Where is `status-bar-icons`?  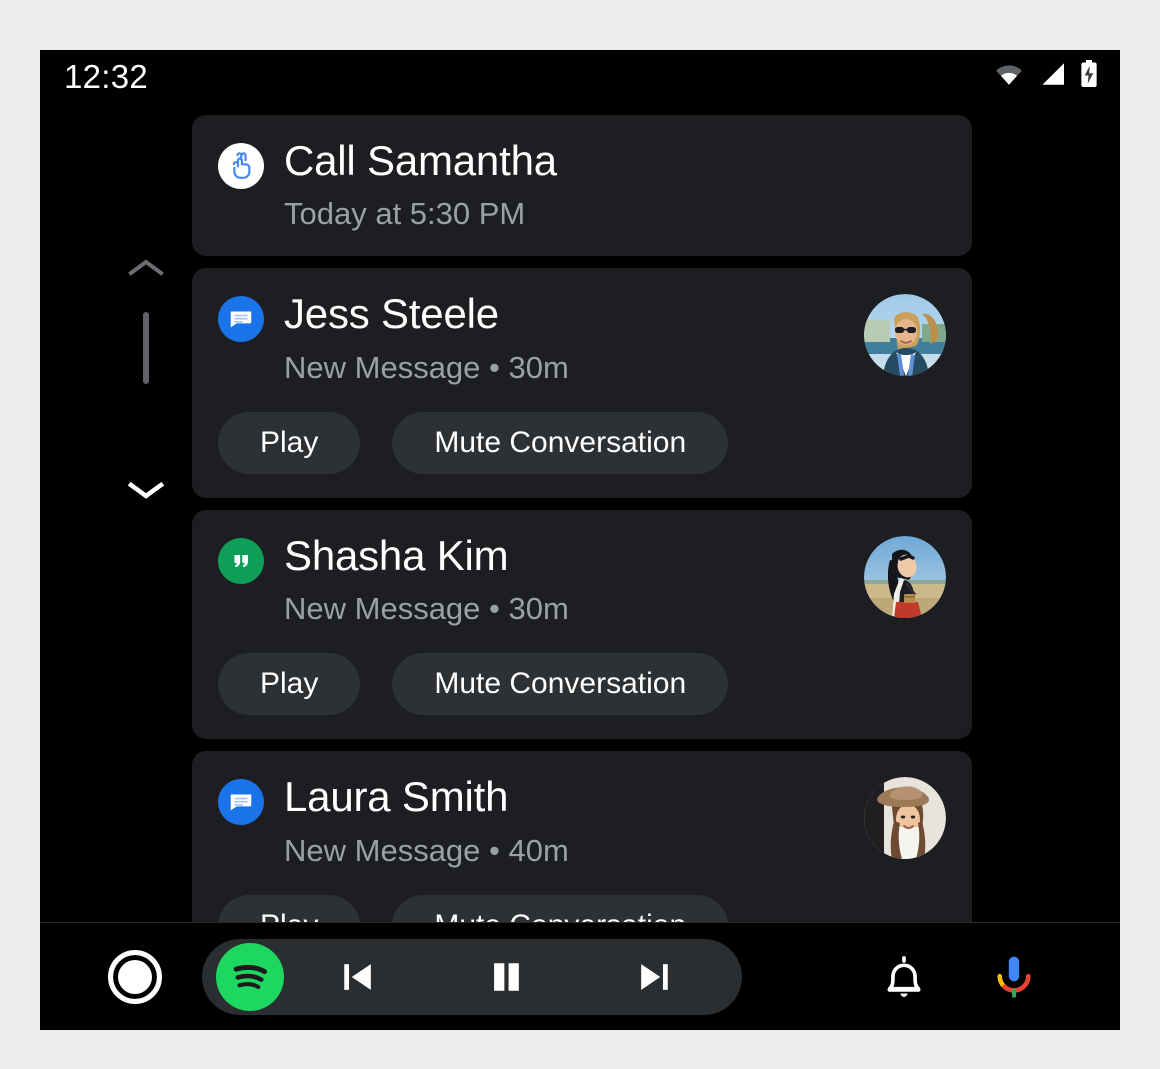
status-bar-icons is located at coordinates (1046, 76).